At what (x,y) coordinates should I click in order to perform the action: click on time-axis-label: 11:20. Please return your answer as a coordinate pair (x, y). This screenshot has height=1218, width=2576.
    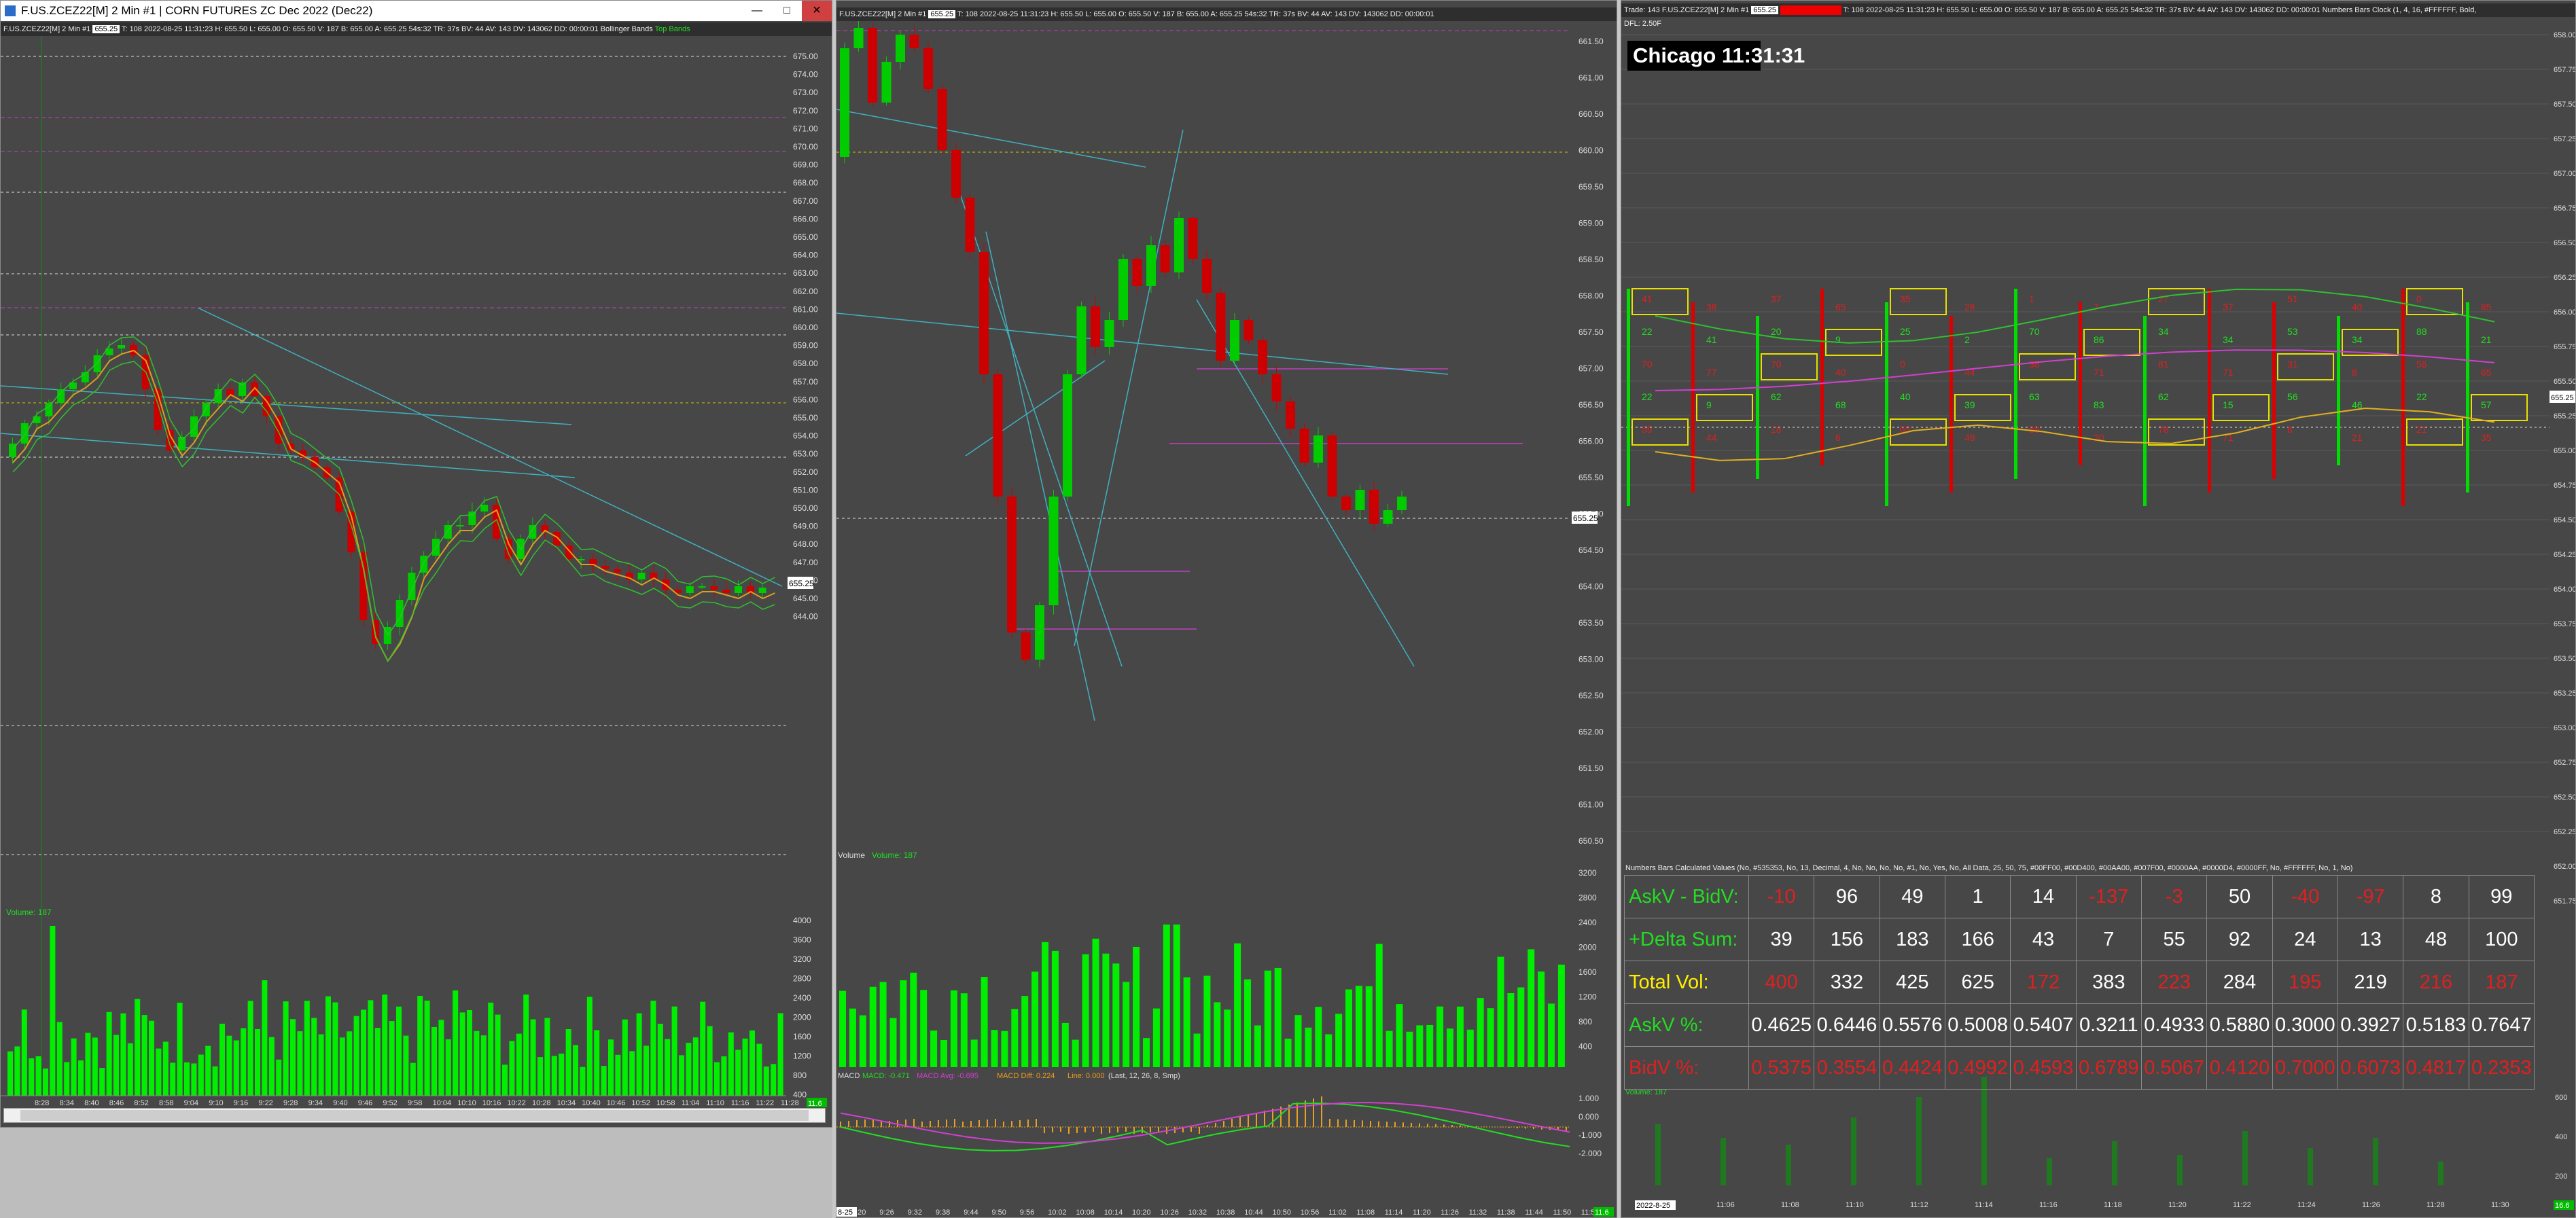
    Looking at the image, I should click on (2177, 1205).